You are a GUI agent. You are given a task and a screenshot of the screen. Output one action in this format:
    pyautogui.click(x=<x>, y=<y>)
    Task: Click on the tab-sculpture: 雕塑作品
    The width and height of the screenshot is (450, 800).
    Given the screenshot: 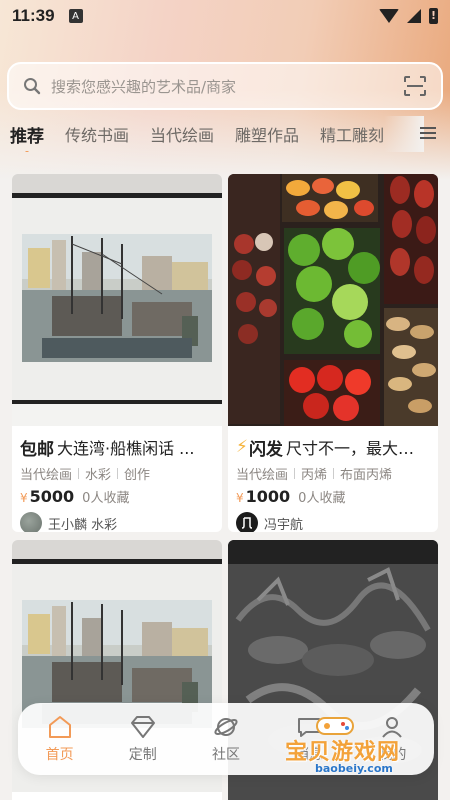 What is the action you would take?
    pyautogui.click(x=267, y=134)
    